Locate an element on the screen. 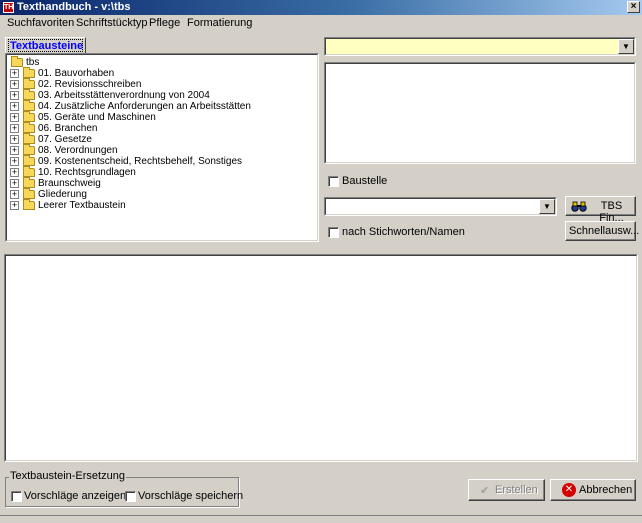 The width and height of the screenshot is (642, 523). erstellen-button: ✔ Erstellen is located at coordinates (506, 490).